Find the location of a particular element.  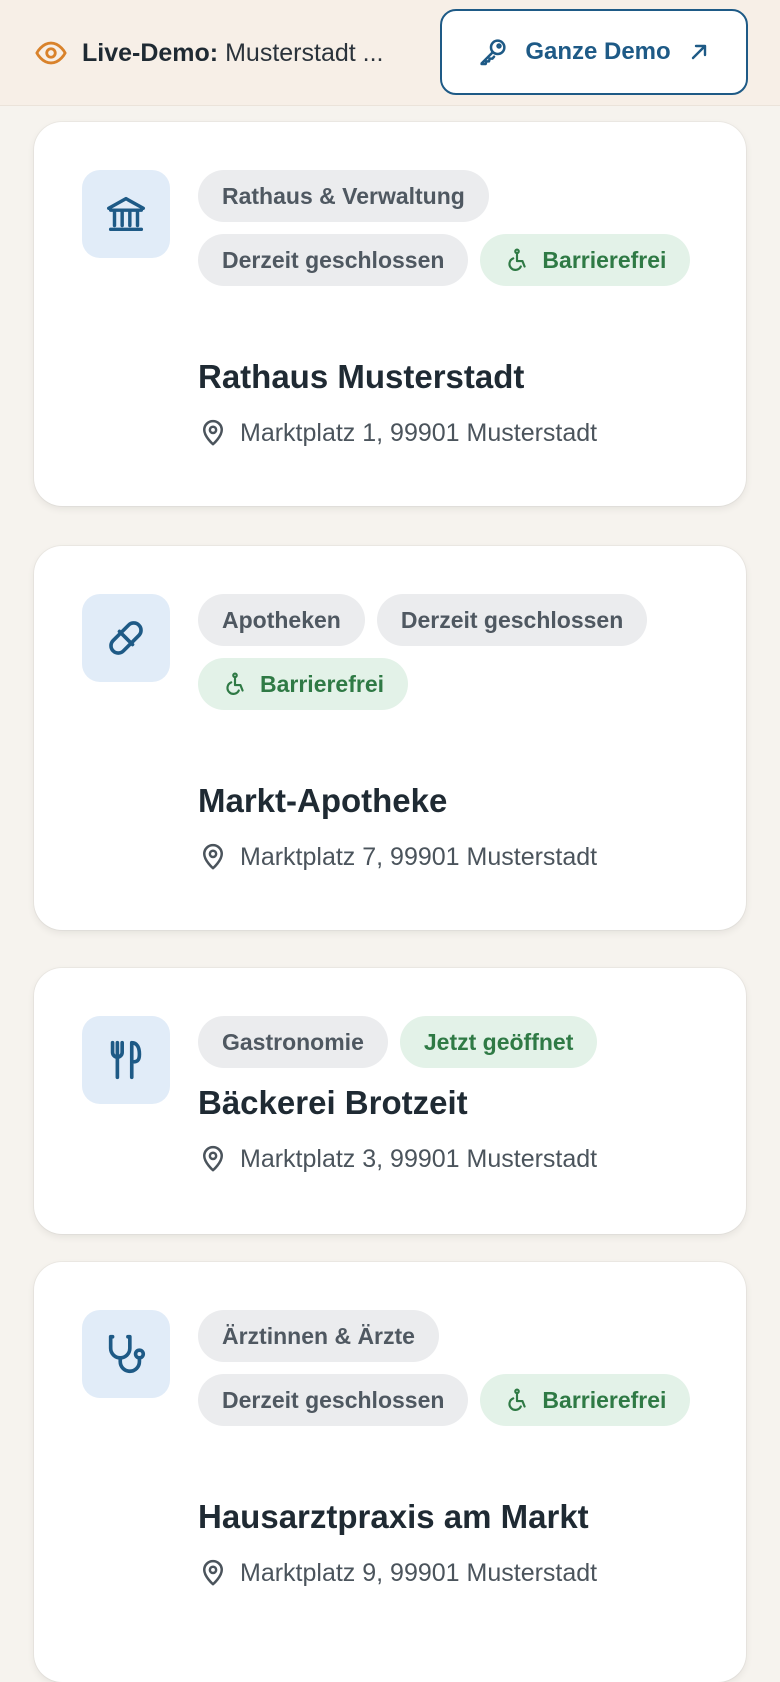

category-tag: Apotheken is located at coordinates (281, 620).